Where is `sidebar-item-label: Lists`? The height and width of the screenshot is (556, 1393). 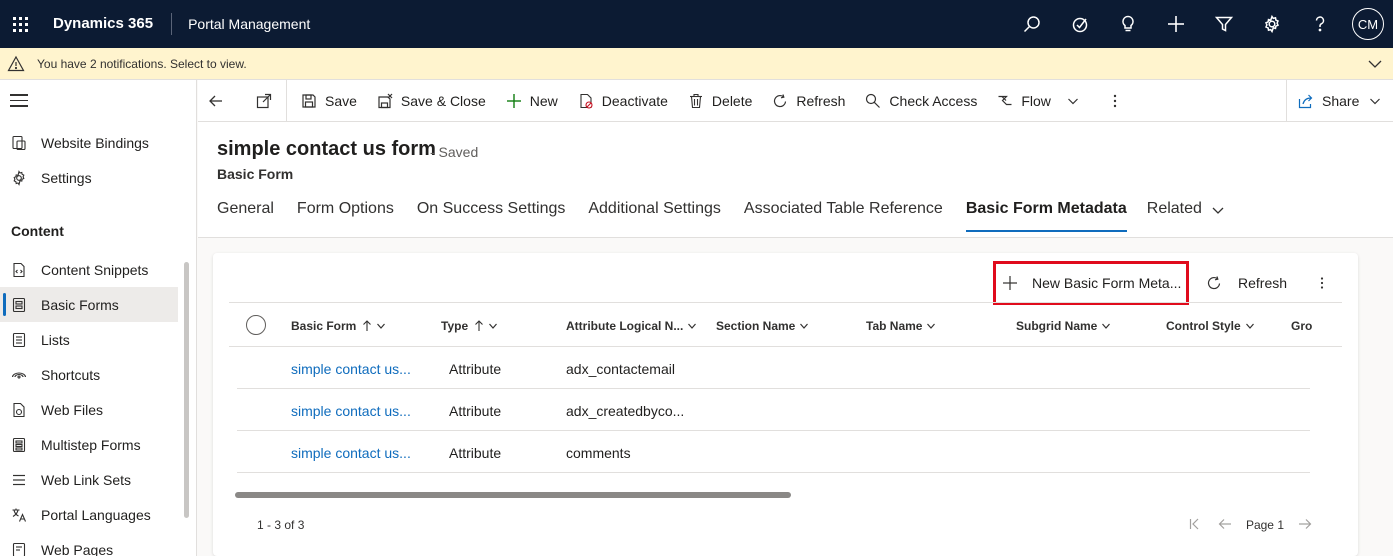
sidebar-item-label: Lists is located at coordinates (55, 339).